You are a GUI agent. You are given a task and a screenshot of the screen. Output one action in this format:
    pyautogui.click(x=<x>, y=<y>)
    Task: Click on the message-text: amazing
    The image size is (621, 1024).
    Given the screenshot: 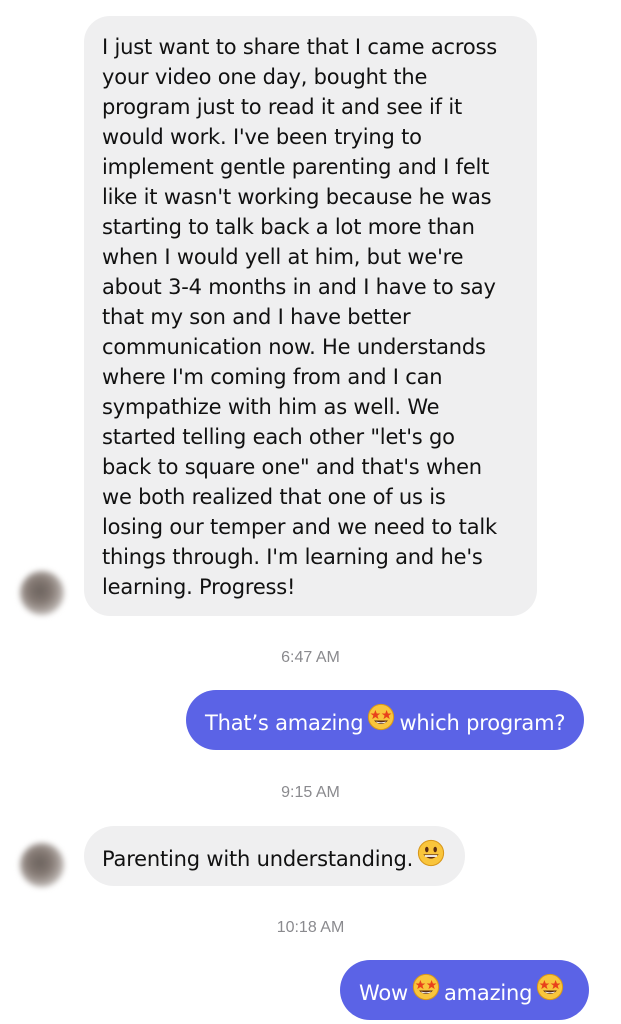 What is the action you would take?
    pyautogui.click(x=488, y=993)
    